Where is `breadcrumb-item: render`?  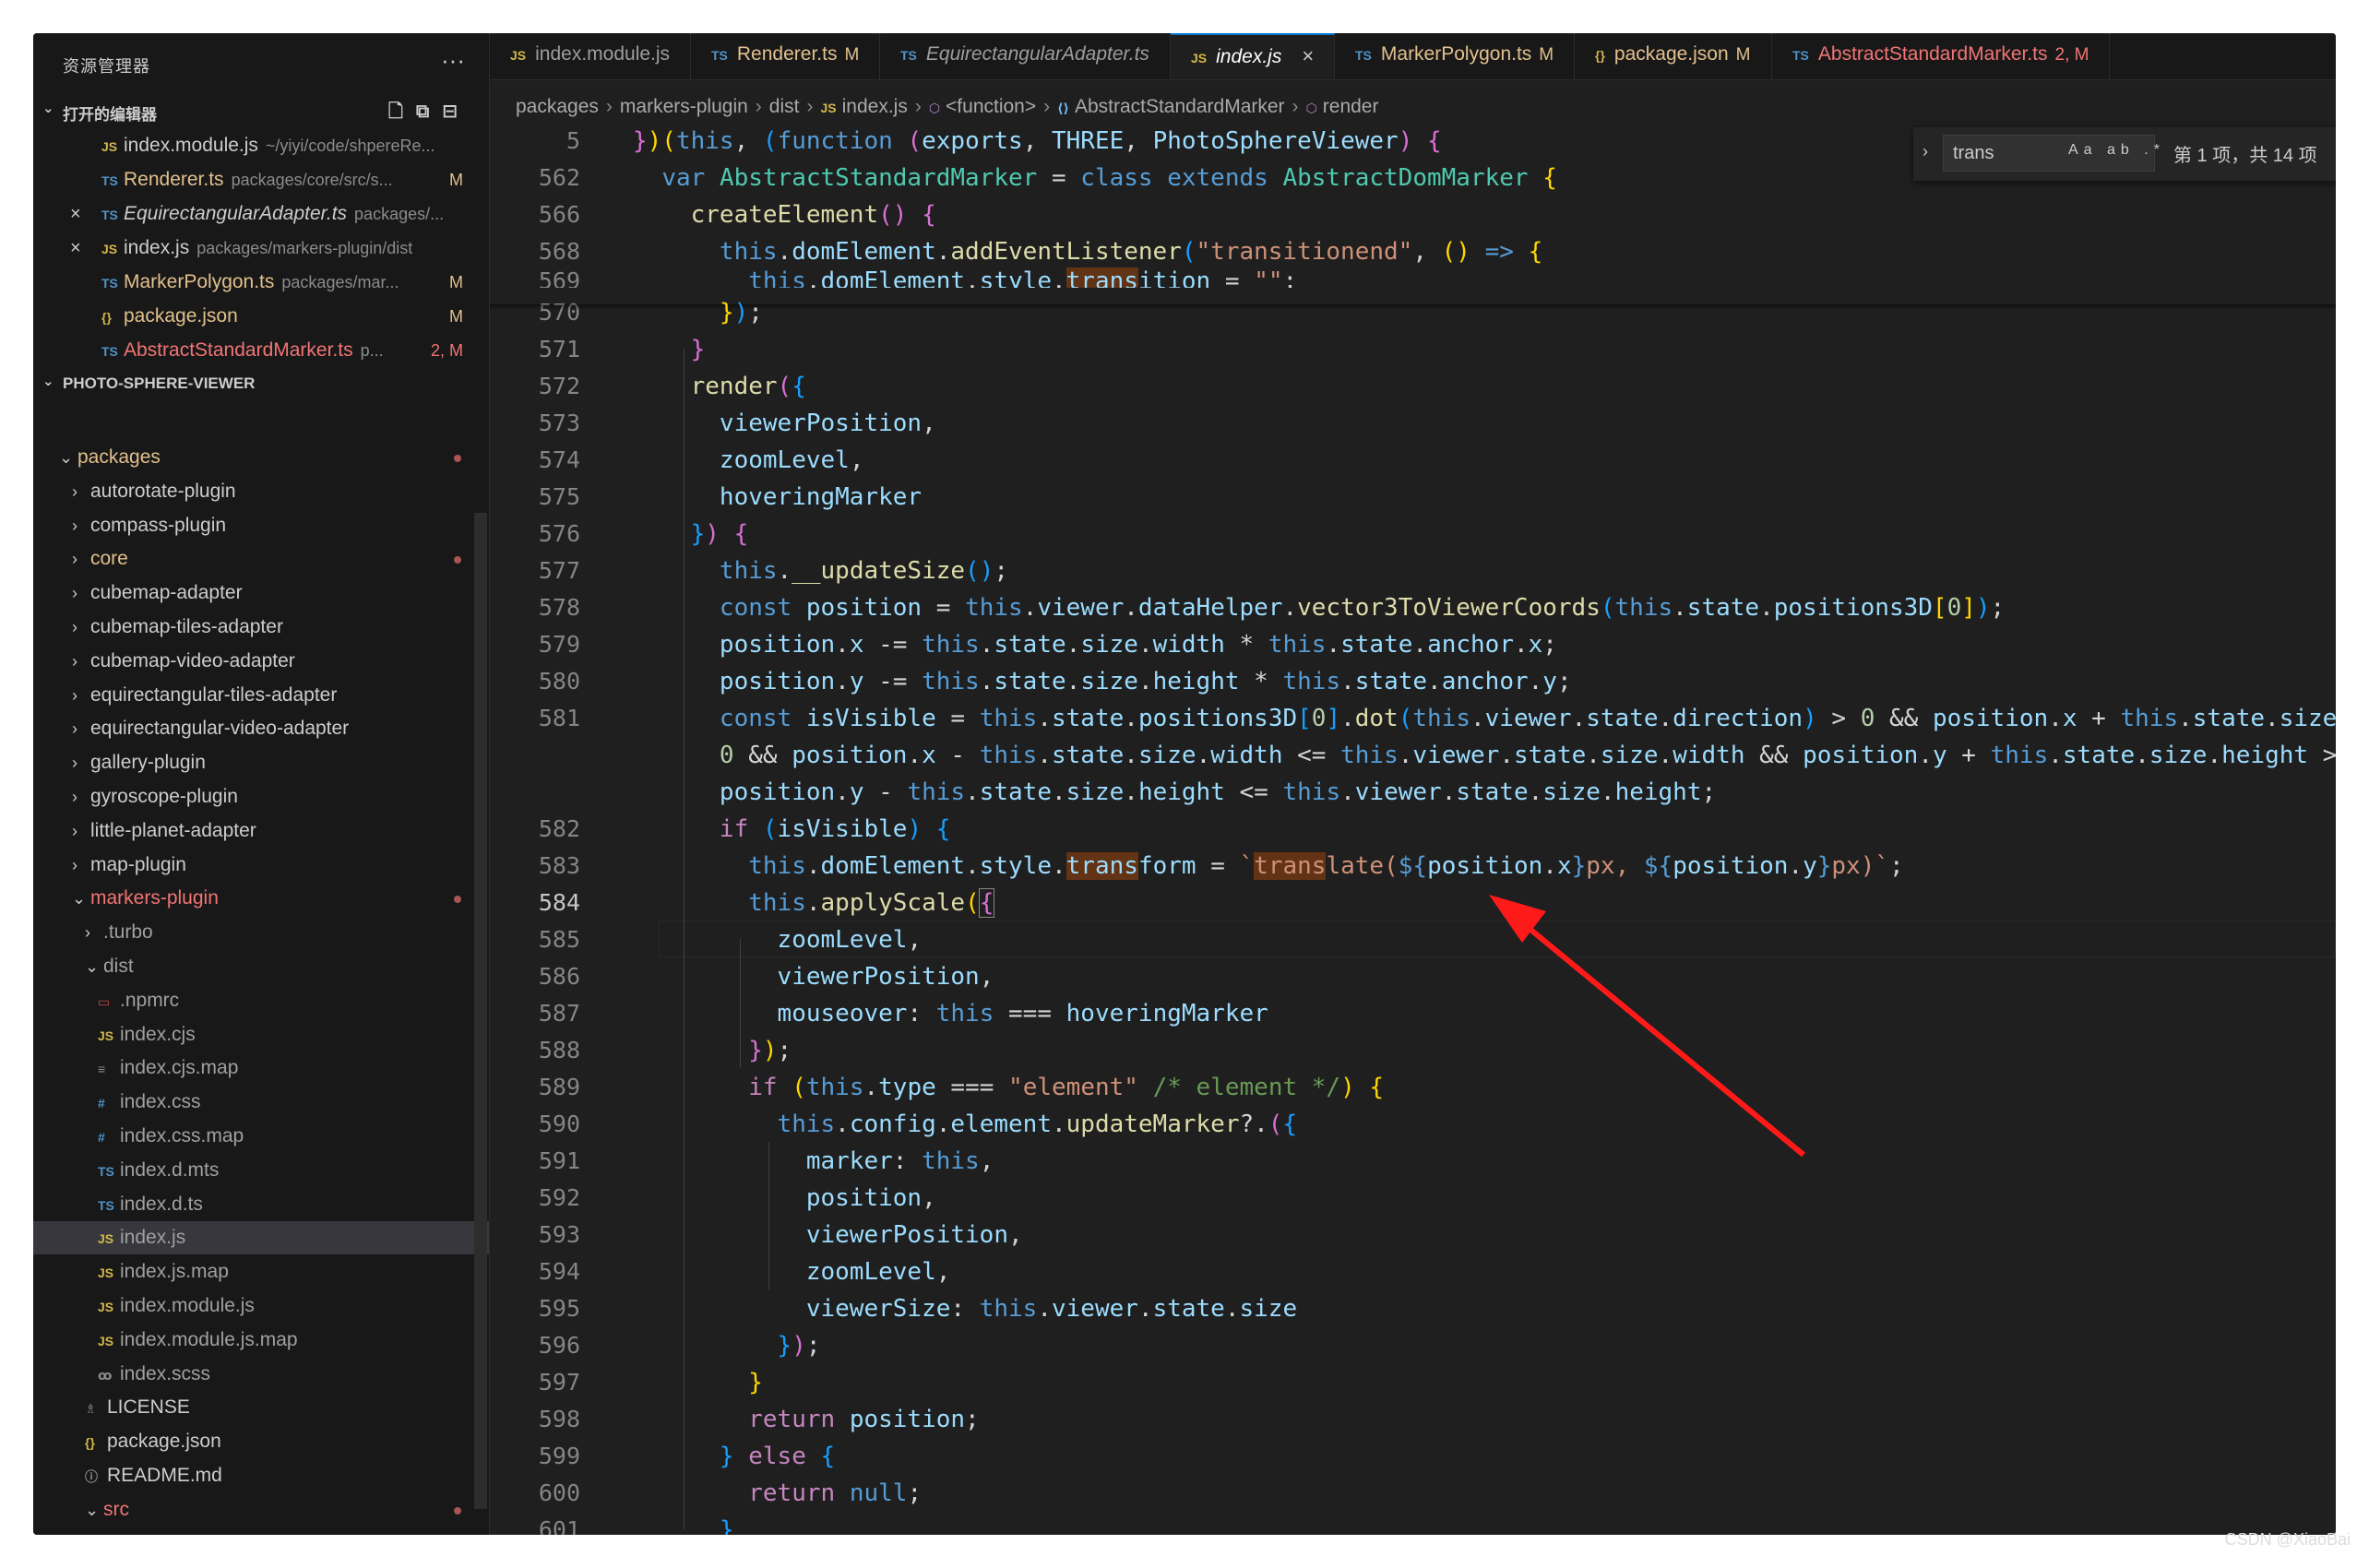
breadcrumb-item: render is located at coordinates (1351, 106).